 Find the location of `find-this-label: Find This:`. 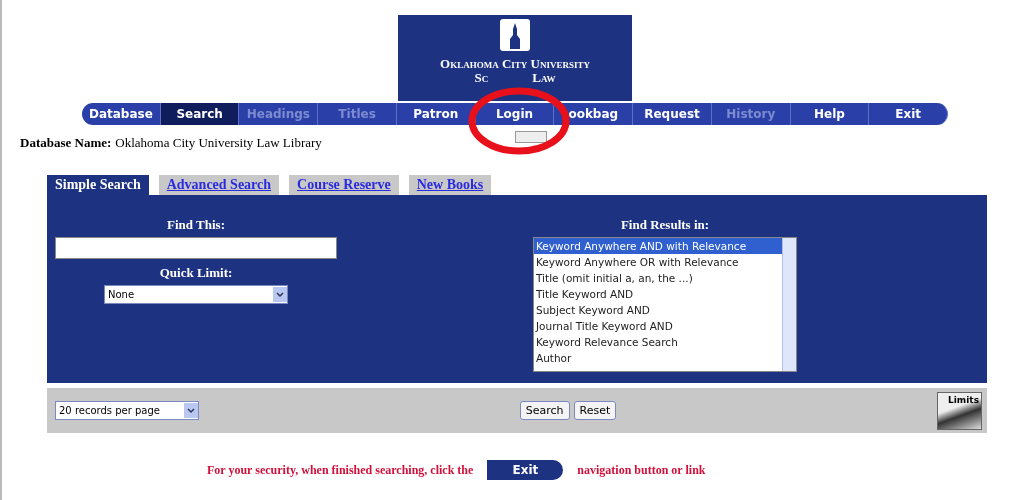

find-this-label: Find This: is located at coordinates (196, 225).